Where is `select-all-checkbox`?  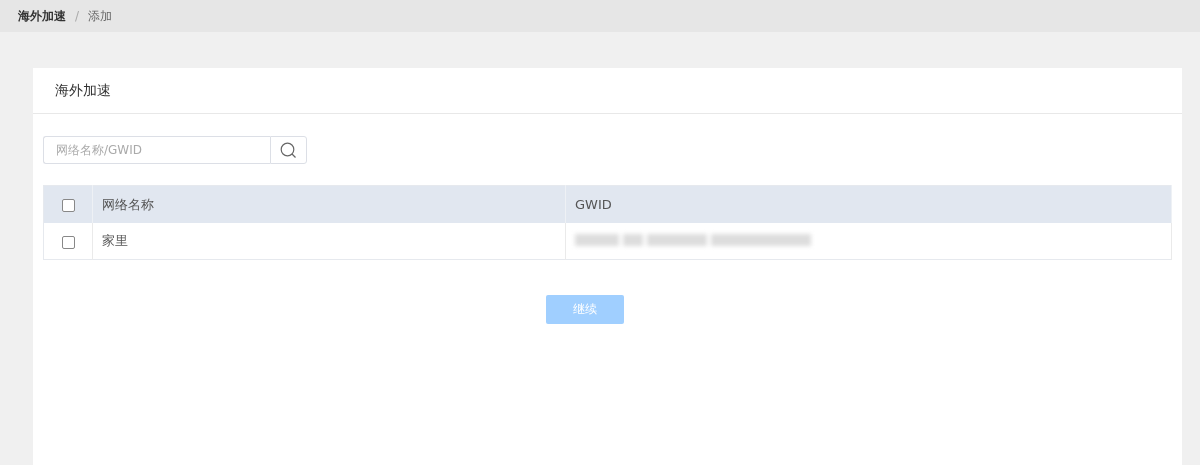 select-all-checkbox is located at coordinates (68, 205).